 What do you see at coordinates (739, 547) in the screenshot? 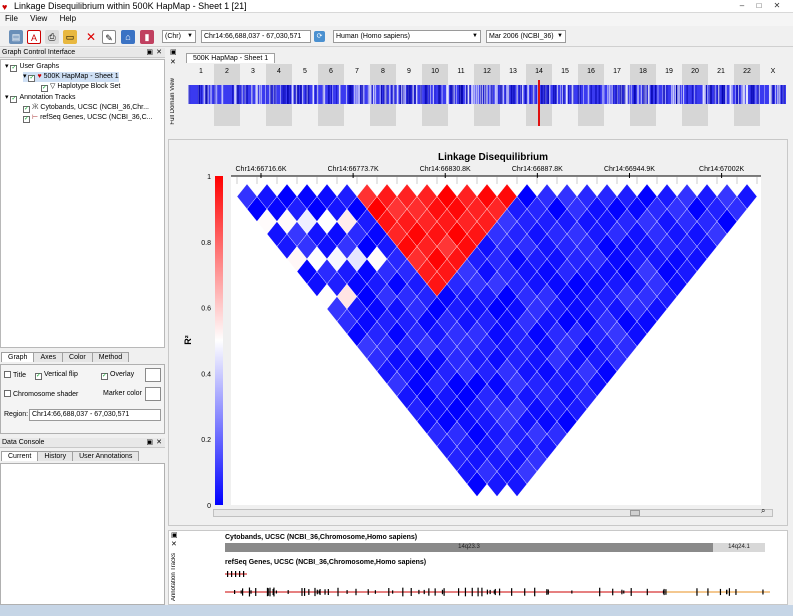
I see `cytoband-14q24-1: 14q24.1` at bounding box center [739, 547].